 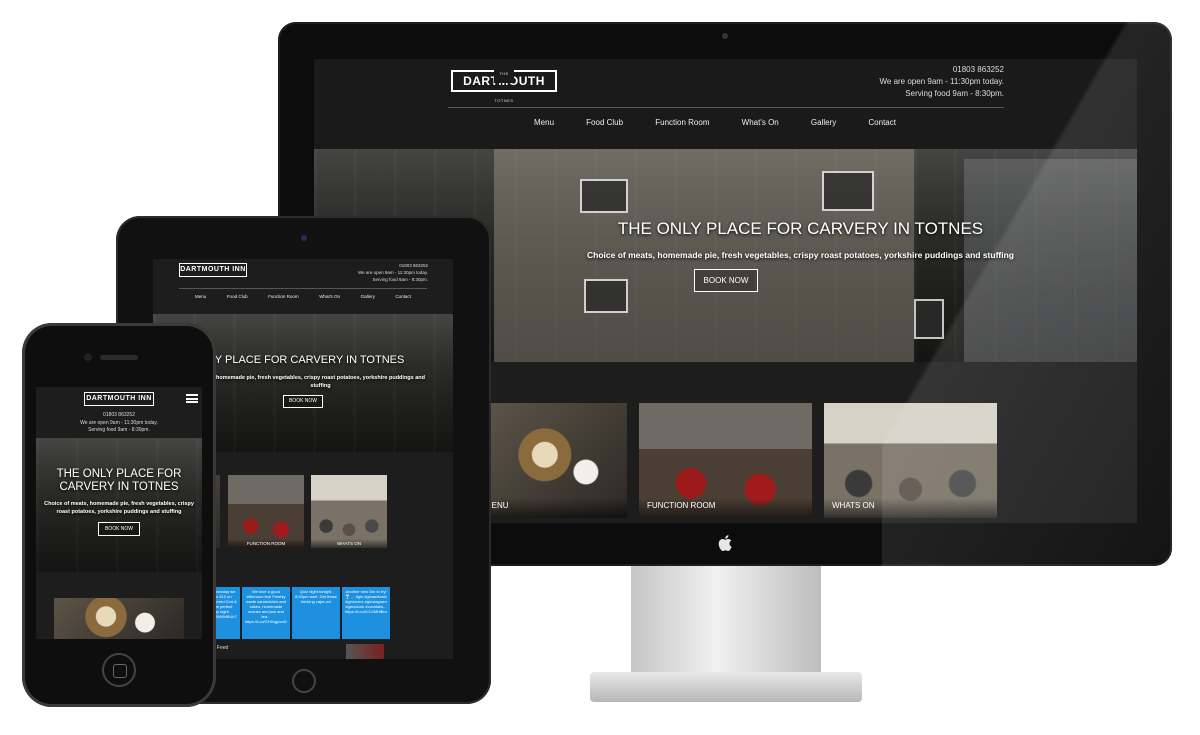 I want to click on food-hours: Serving food 9am - 8:30pm., so click(x=954, y=93).